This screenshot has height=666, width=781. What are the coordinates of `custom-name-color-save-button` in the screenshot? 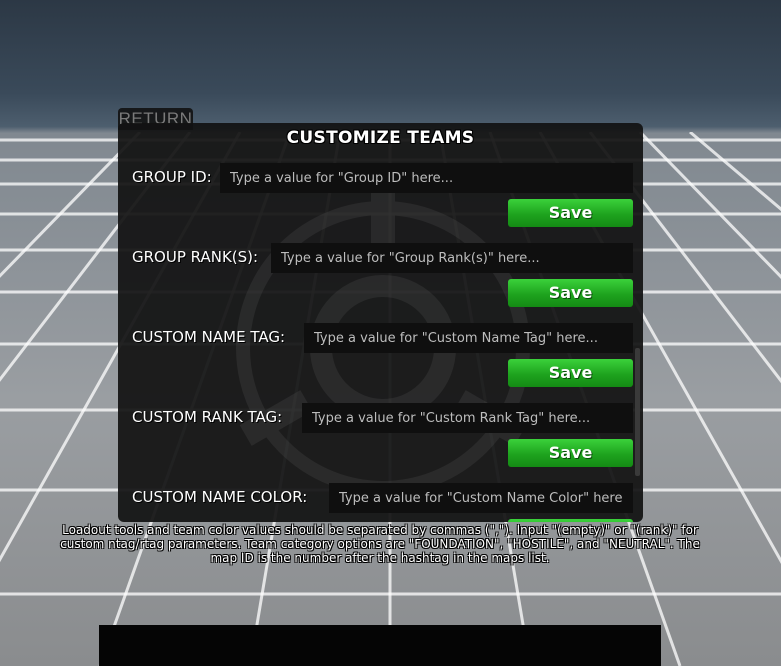 It's located at (570, 520).